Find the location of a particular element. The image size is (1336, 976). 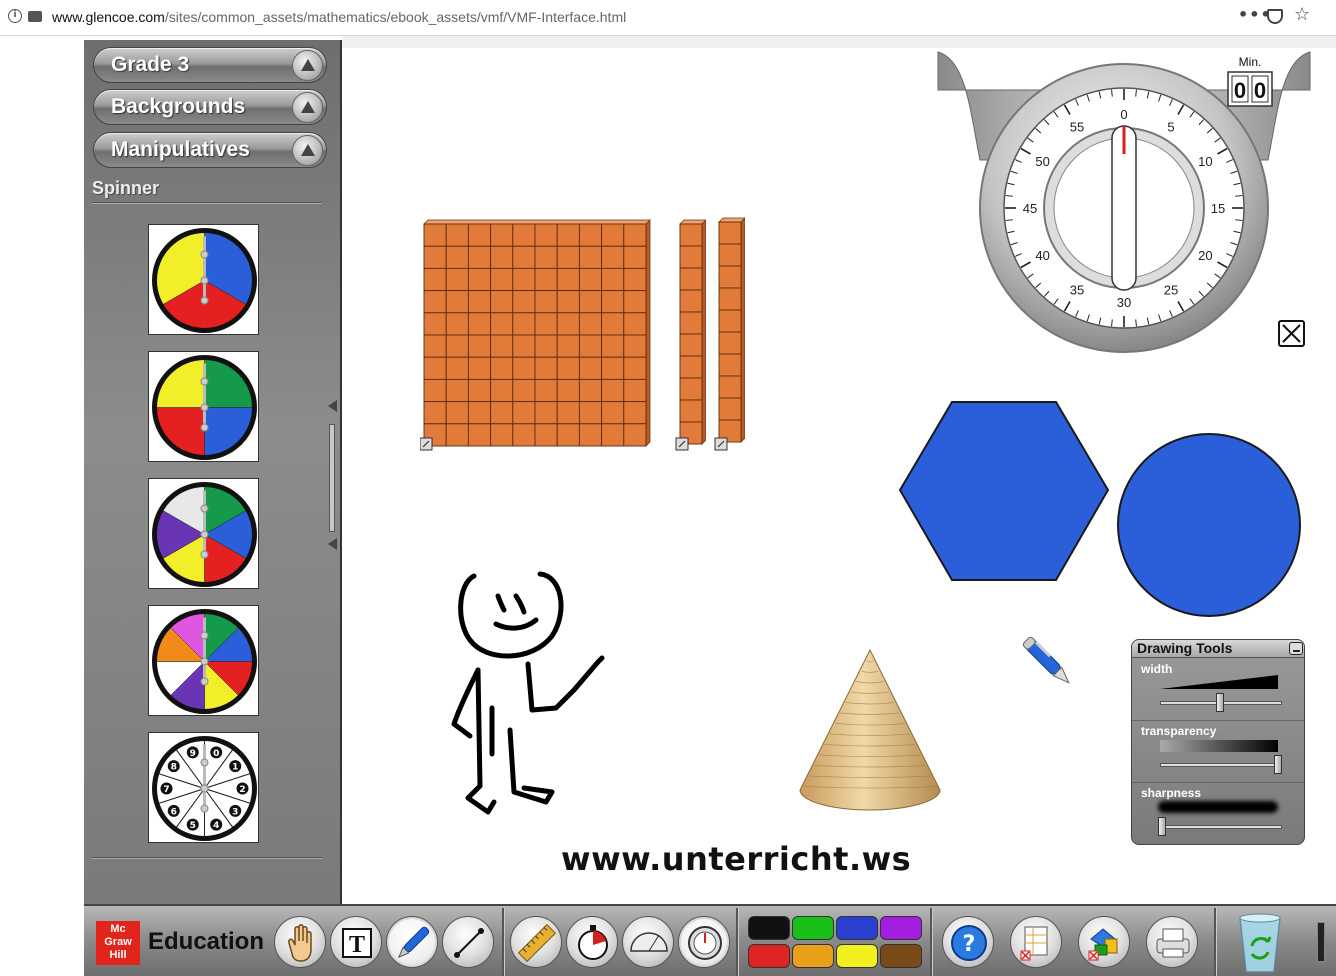

pocket-icon is located at coordinates (1275, 16).